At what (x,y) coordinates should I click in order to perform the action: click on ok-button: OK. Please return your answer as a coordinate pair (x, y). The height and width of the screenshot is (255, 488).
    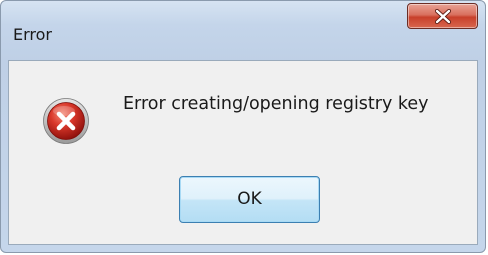
    Looking at the image, I should click on (249, 199).